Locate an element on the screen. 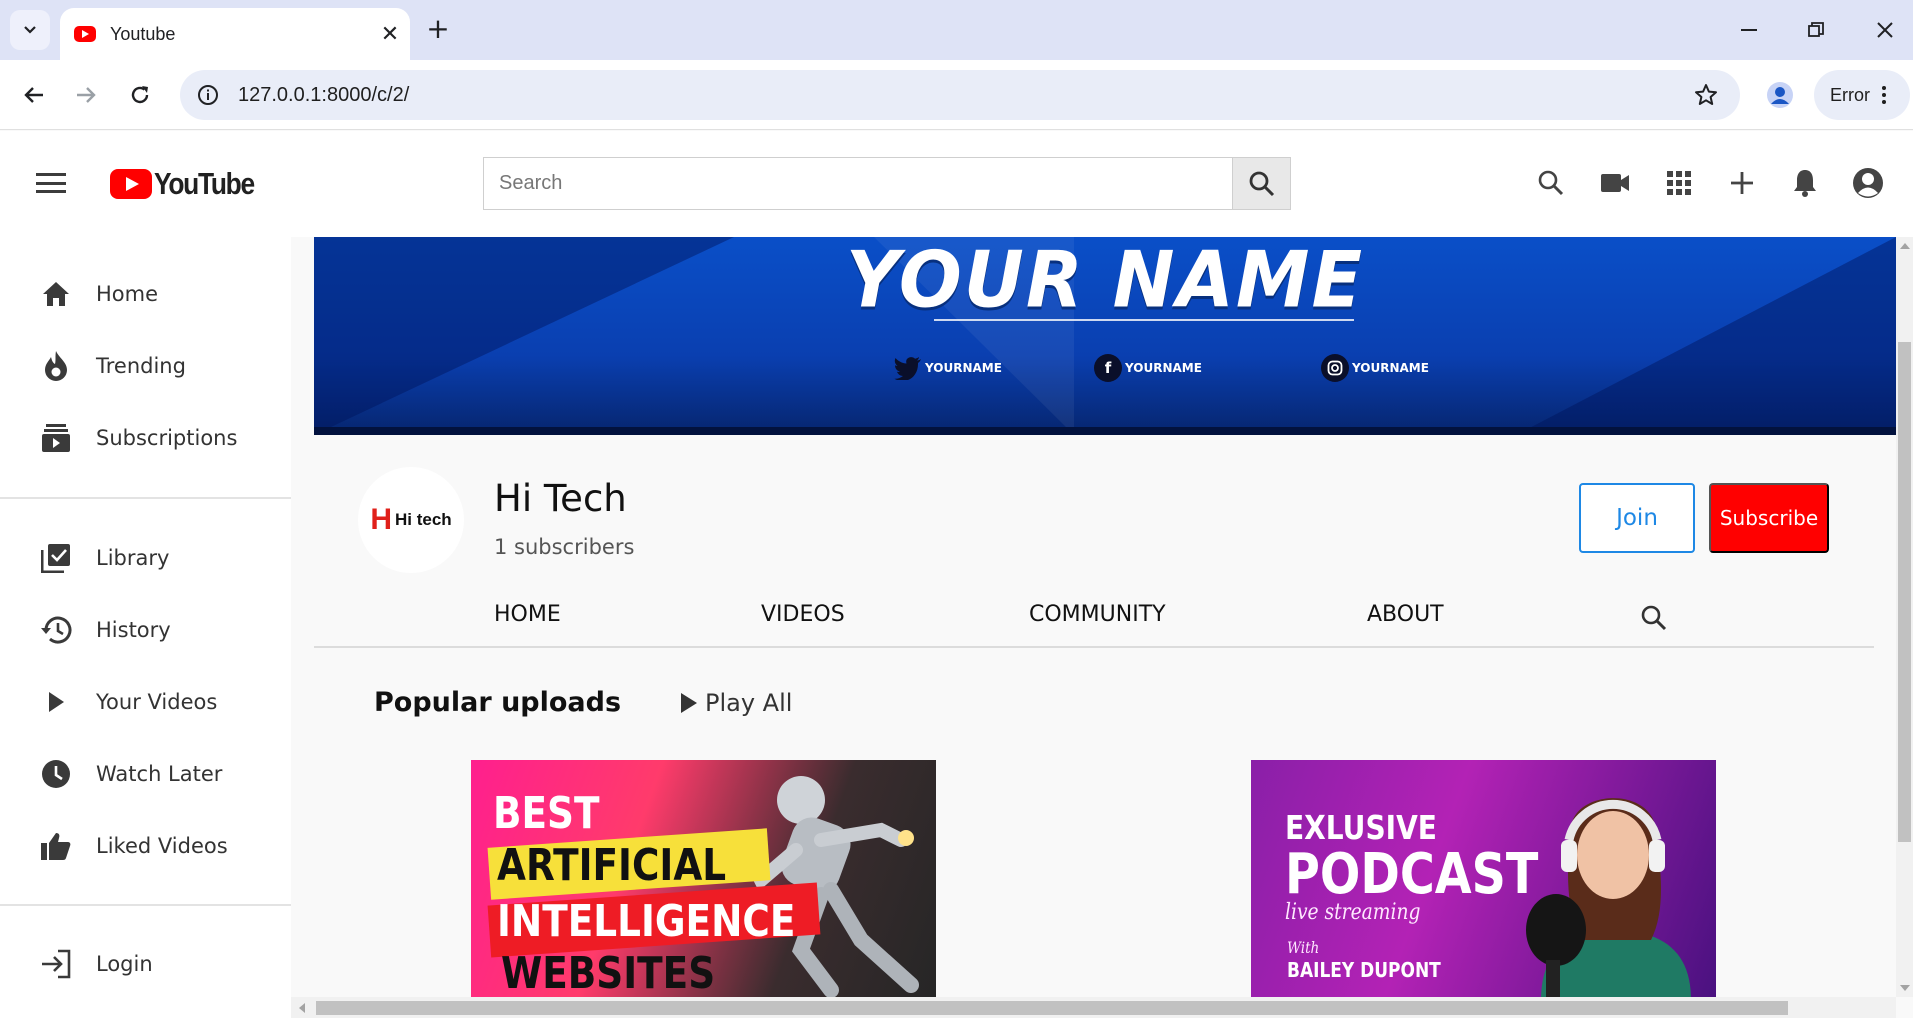 The height and width of the screenshot is (1018, 1913). url-text: 127.0.0.1:8000/c/2/ is located at coordinates (962, 95).